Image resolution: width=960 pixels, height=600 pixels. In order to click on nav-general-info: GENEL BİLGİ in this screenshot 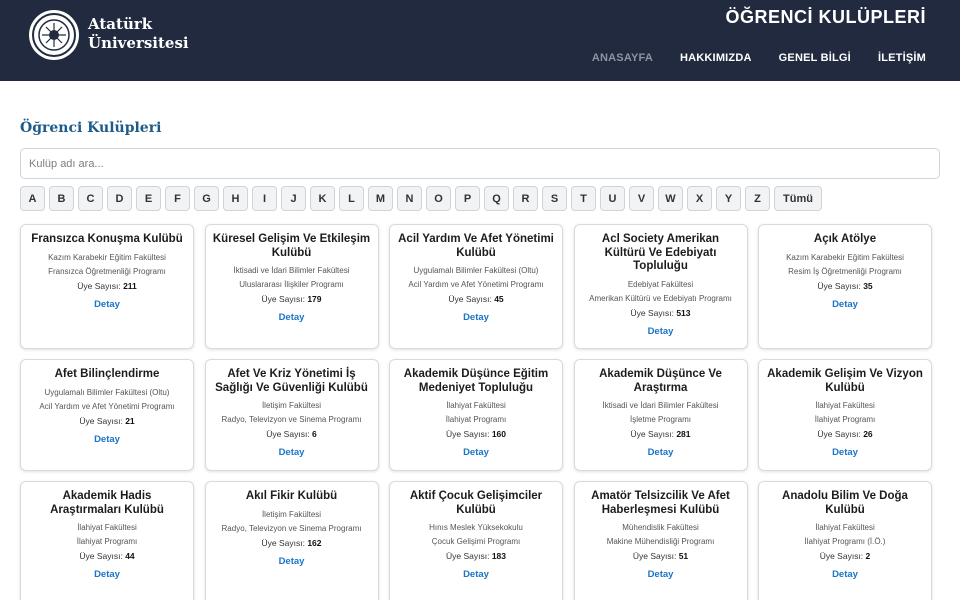, I will do `click(815, 58)`.